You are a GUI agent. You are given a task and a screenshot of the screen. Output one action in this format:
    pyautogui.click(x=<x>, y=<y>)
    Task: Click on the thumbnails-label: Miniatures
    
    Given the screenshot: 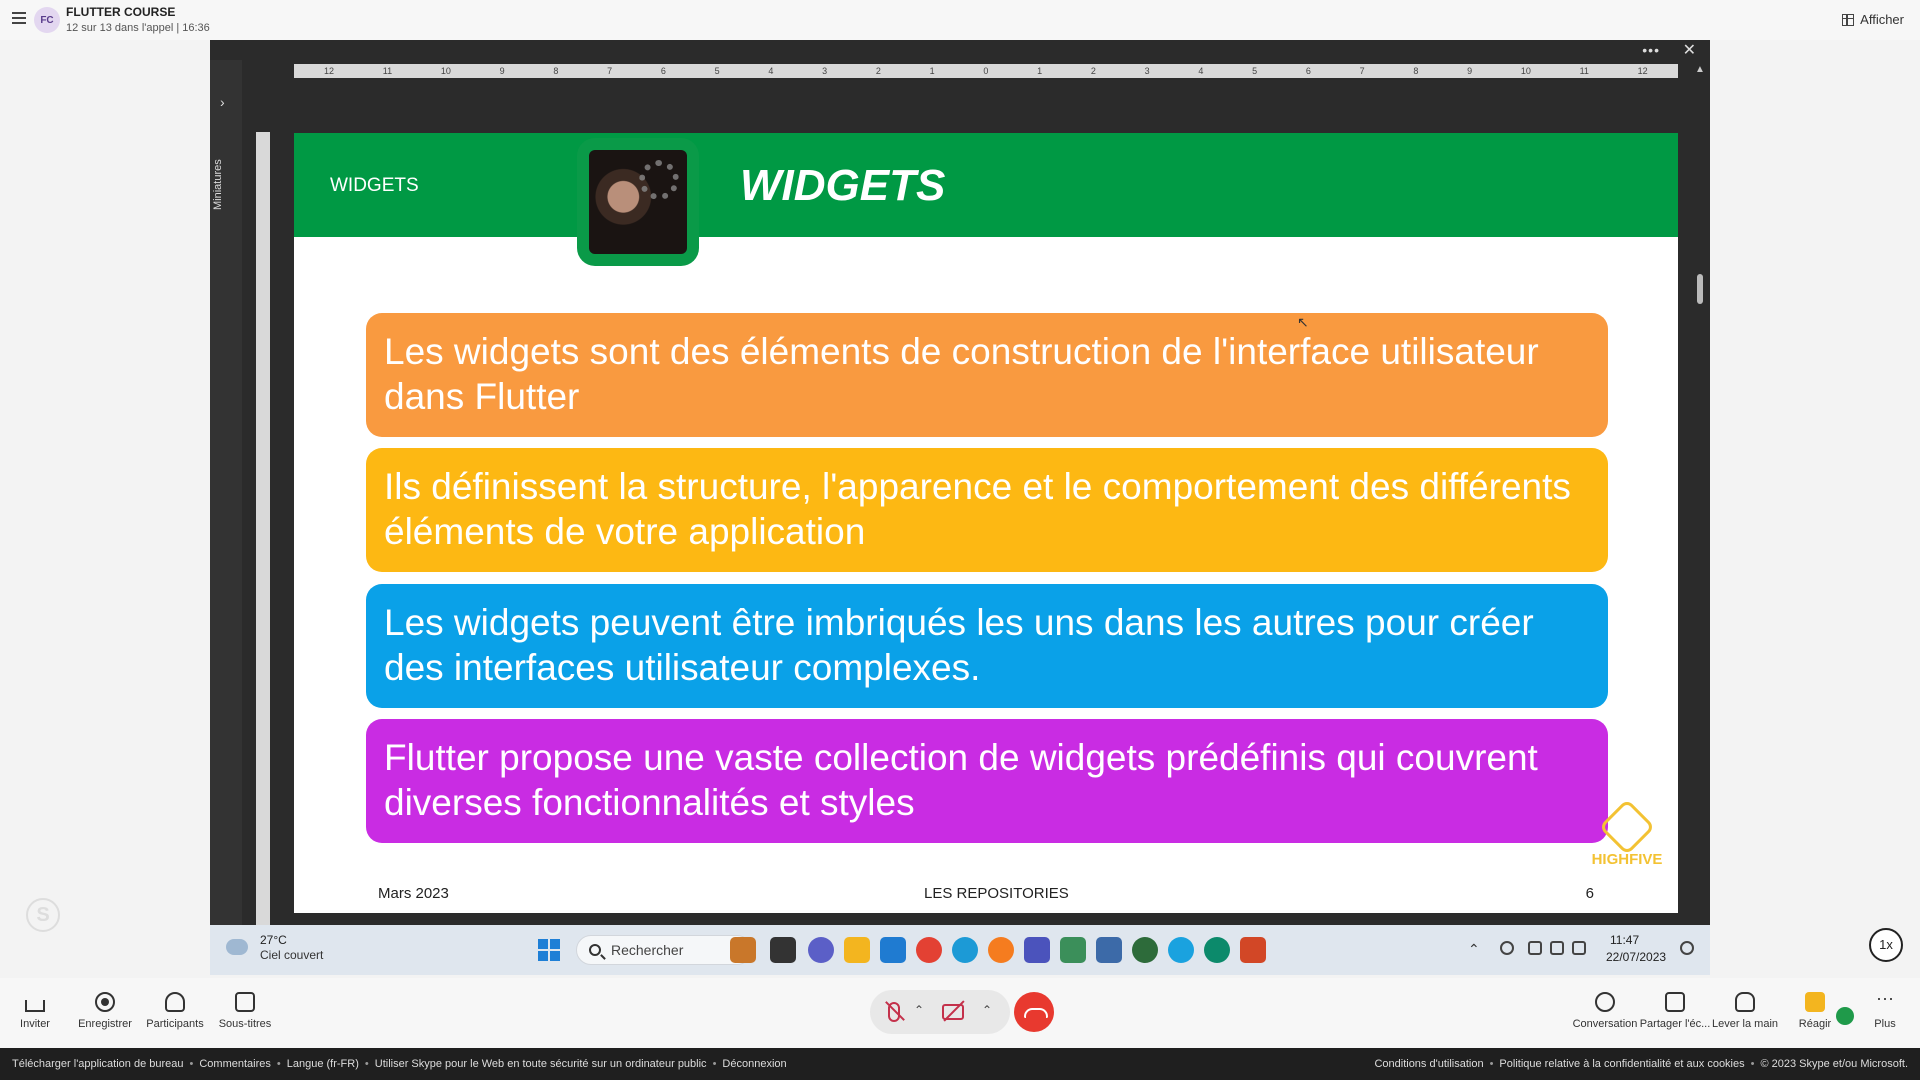 What is the action you would take?
    pyautogui.click(x=218, y=185)
    